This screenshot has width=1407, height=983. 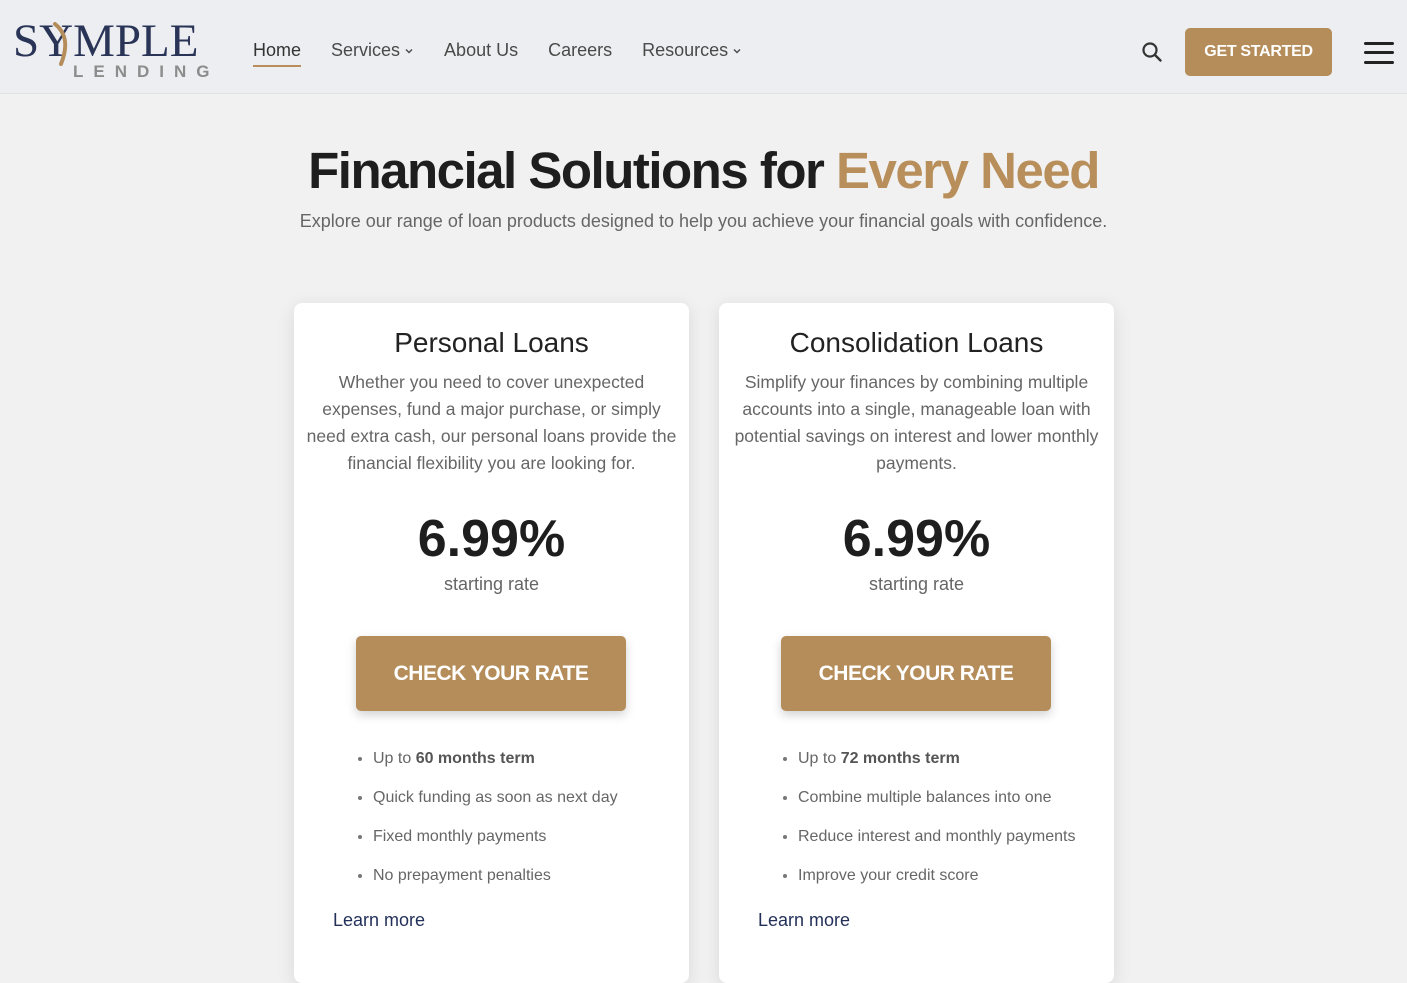 What do you see at coordinates (146, 71) in the screenshot?
I see `logo-subtitle: LENDING` at bounding box center [146, 71].